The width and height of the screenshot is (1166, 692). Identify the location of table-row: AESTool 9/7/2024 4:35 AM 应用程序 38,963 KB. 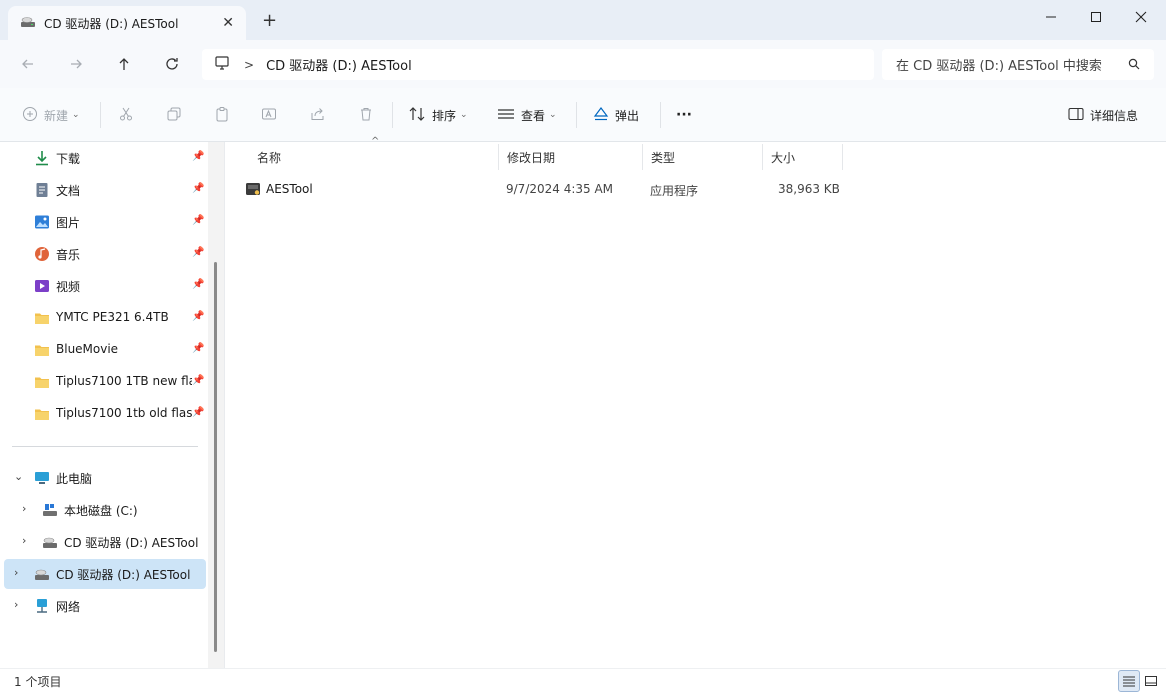
(539, 189).